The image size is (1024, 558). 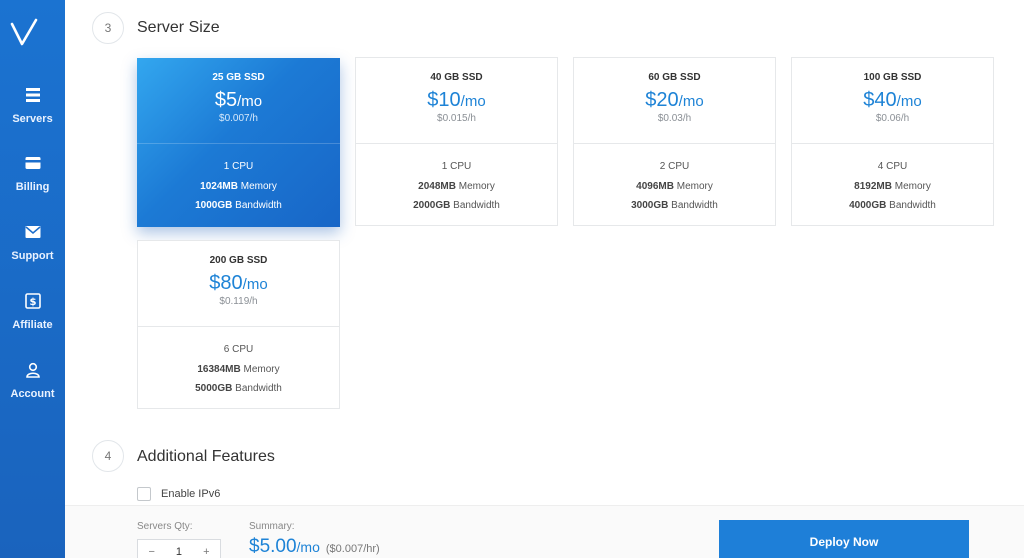 I want to click on plan-memory: 16384MB Memory, so click(x=238, y=369).